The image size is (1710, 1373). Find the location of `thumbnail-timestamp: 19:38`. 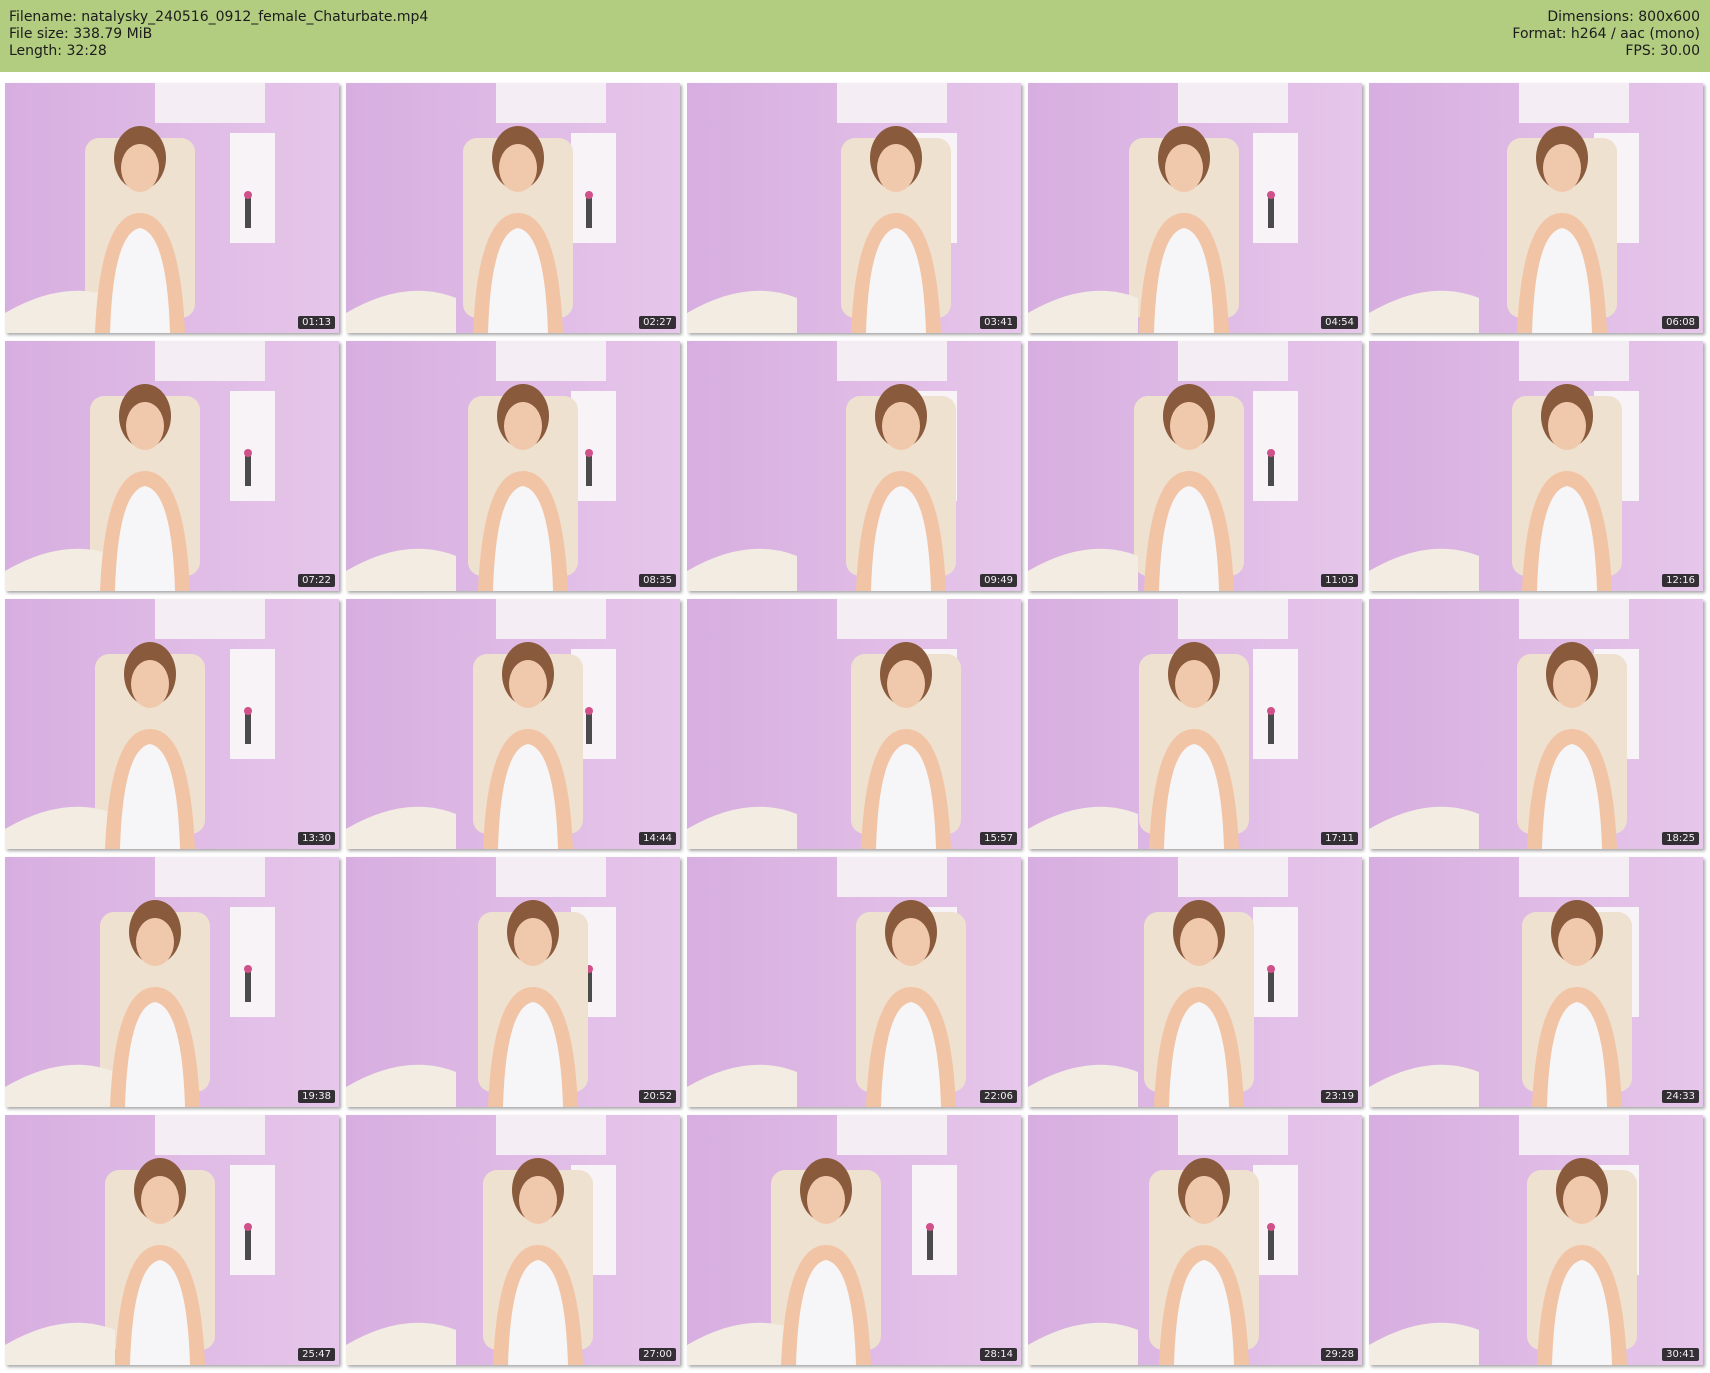

thumbnail-timestamp: 19:38 is located at coordinates (316, 1096).